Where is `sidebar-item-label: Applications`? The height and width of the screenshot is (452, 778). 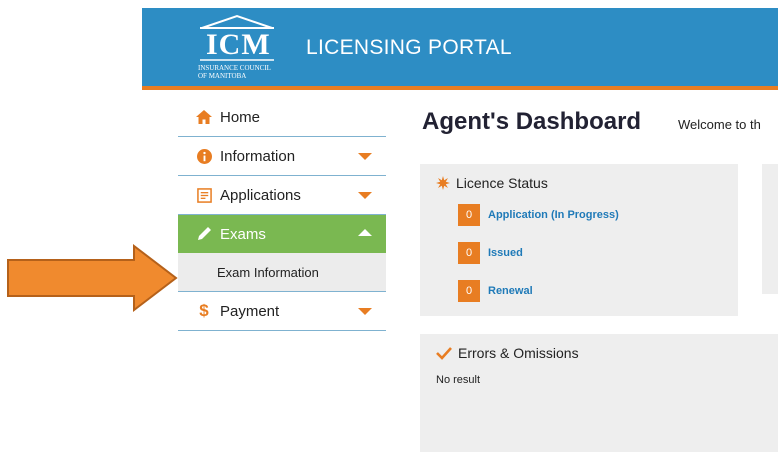
sidebar-item-label: Applications is located at coordinates (260, 195).